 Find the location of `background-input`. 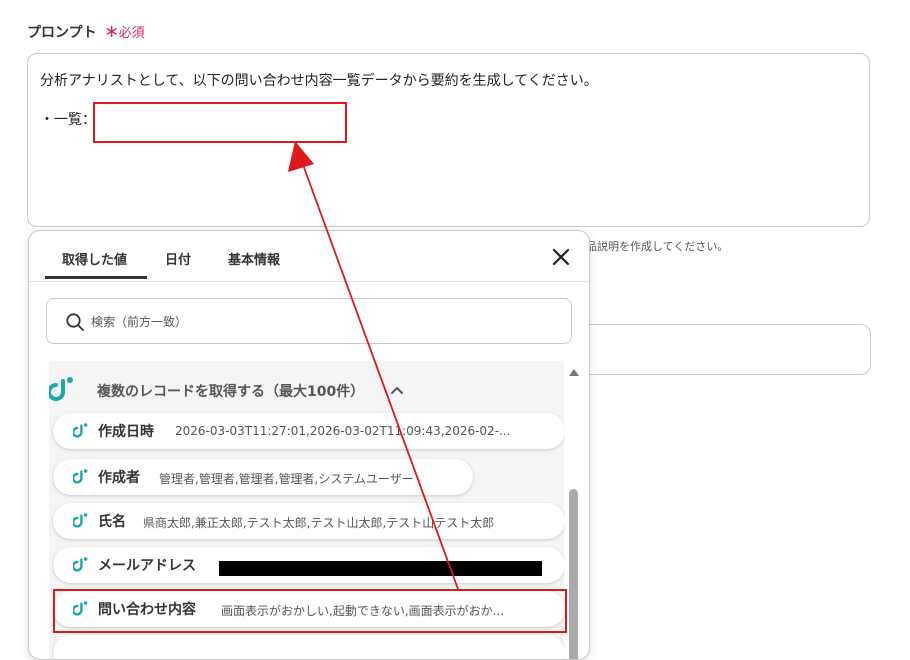

background-input is located at coordinates (715, 349).